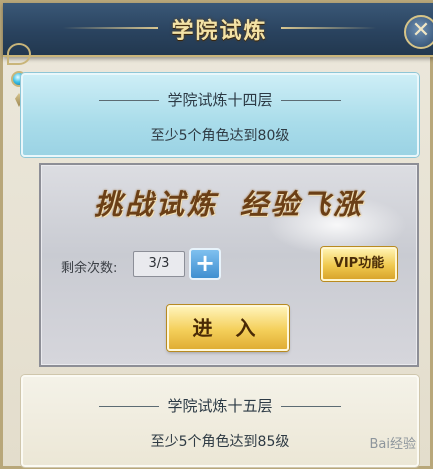 The image size is (433, 469). I want to click on current-level-title-row: 学院试炼十四层, so click(220, 99).